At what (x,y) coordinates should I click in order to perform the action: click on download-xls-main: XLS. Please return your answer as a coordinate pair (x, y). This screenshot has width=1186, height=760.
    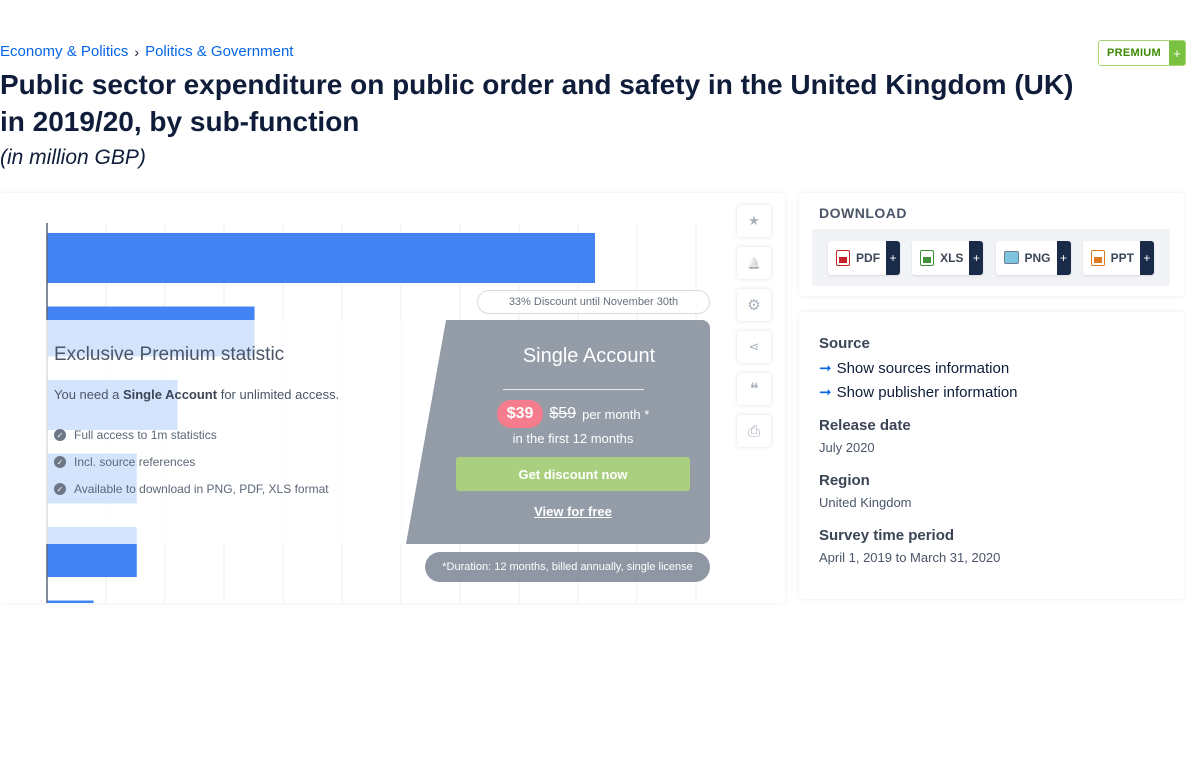
    Looking at the image, I should click on (940, 258).